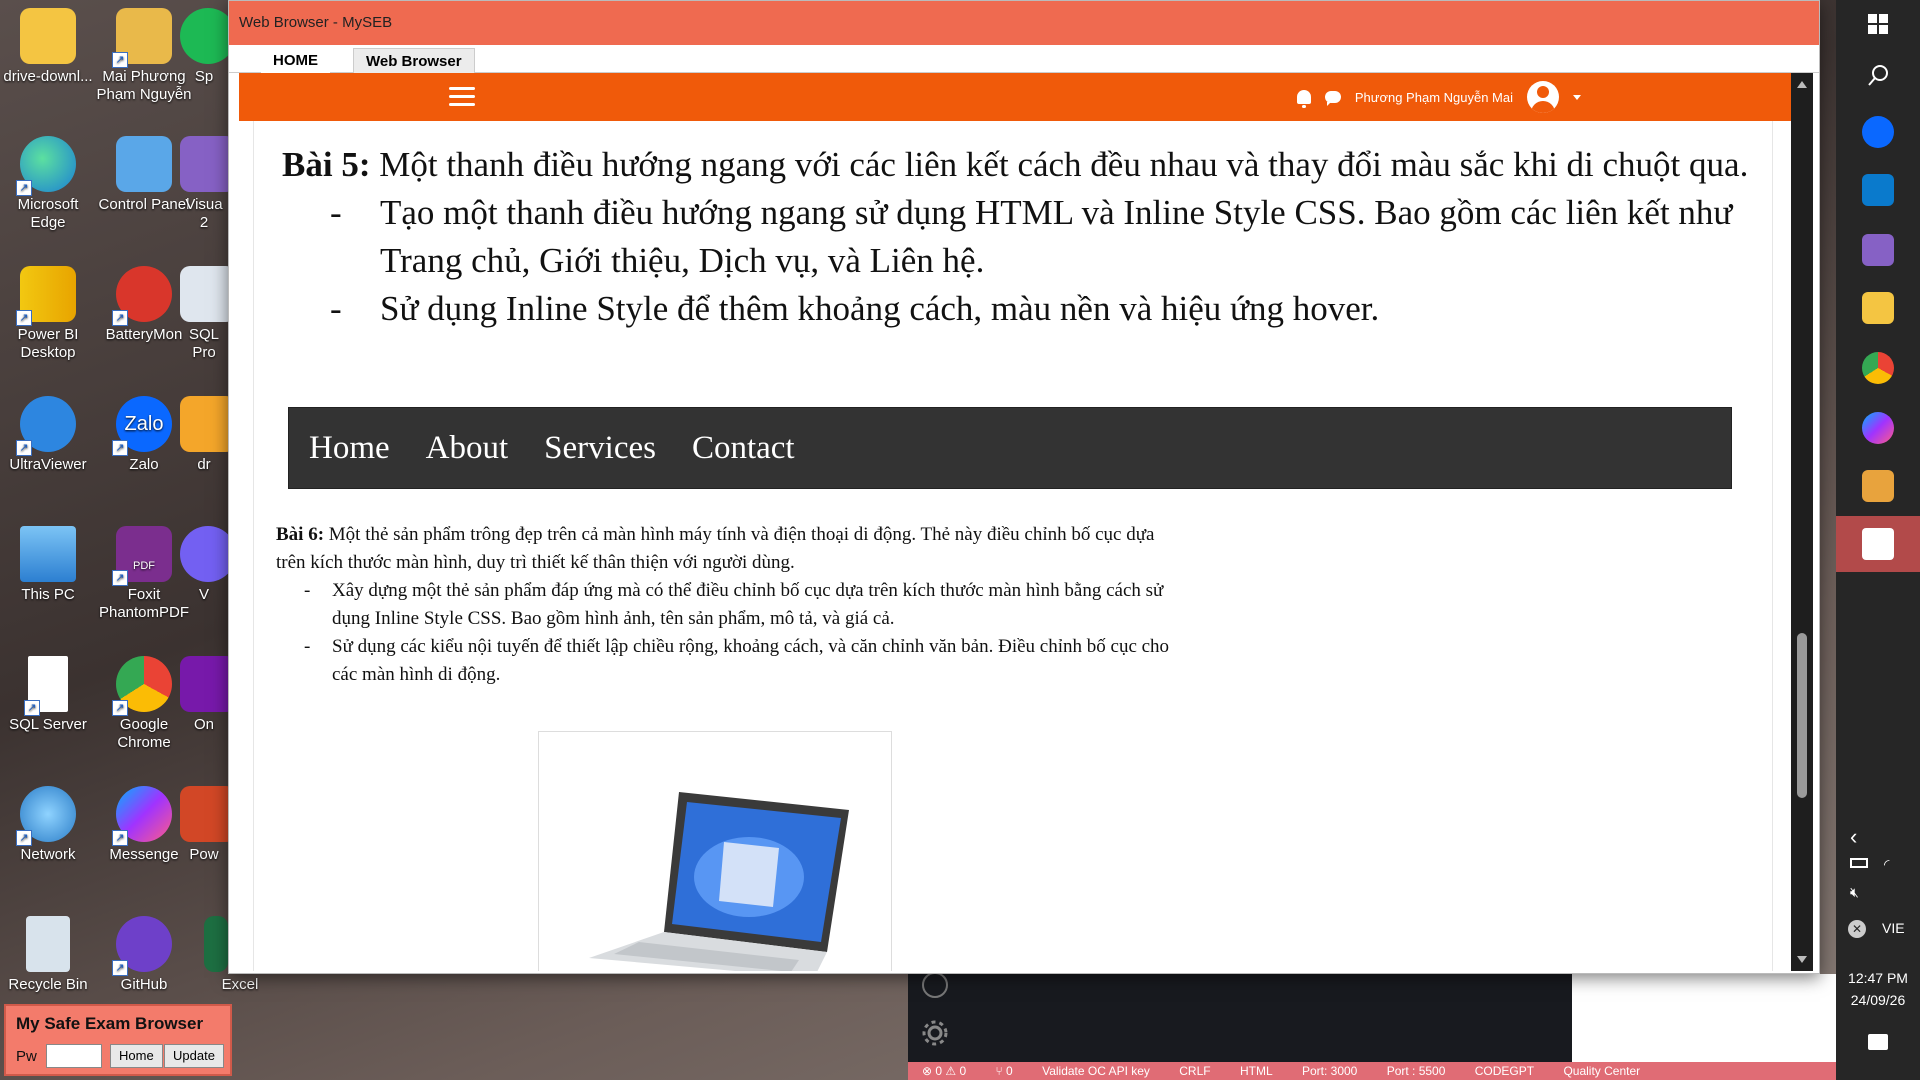 This screenshot has height=1080, width=1920. Describe the element at coordinates (1332, 98) in the screenshot. I see `chat-icon` at that location.